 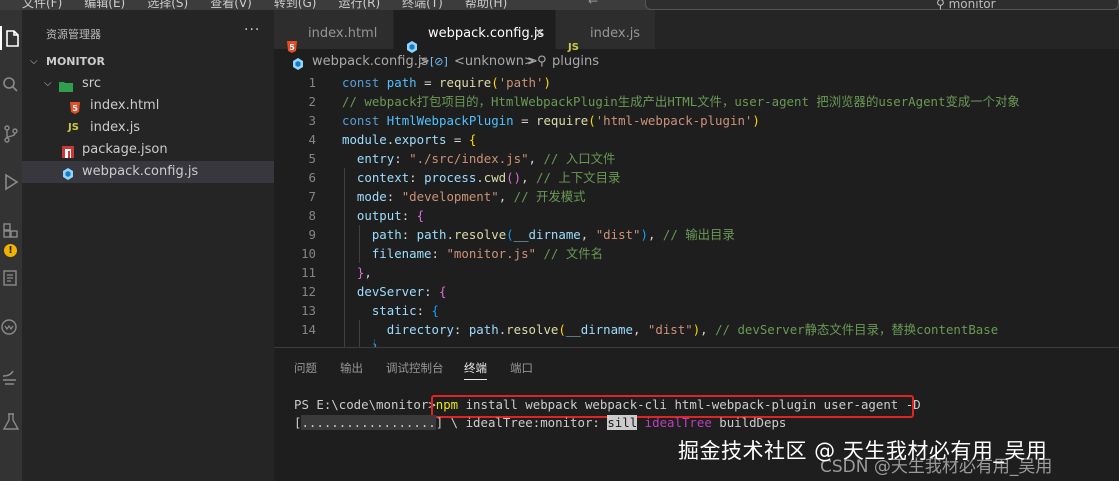 What do you see at coordinates (308, 310) in the screenshot?
I see `line-number: 13` at bounding box center [308, 310].